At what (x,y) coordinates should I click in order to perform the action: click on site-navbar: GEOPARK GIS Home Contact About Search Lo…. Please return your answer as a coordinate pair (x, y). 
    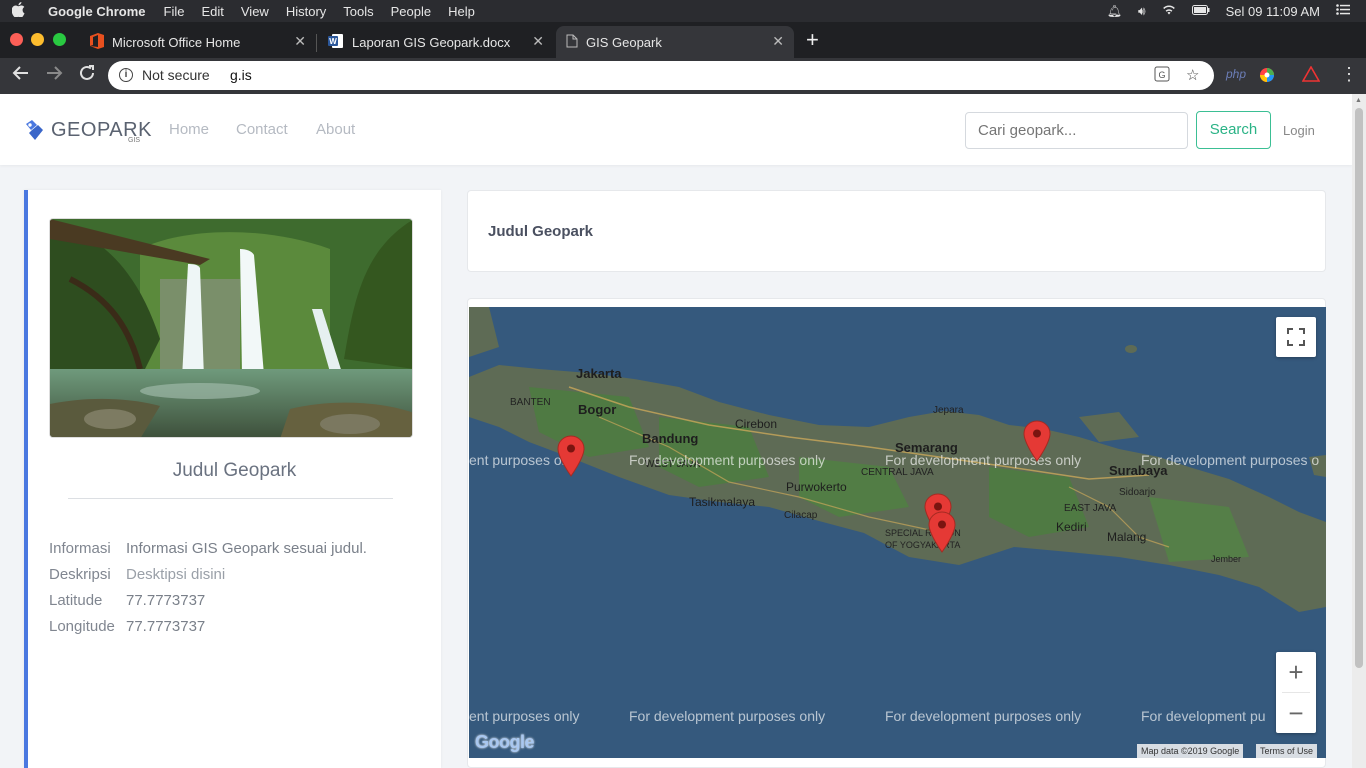
    Looking at the image, I should click on (676, 129).